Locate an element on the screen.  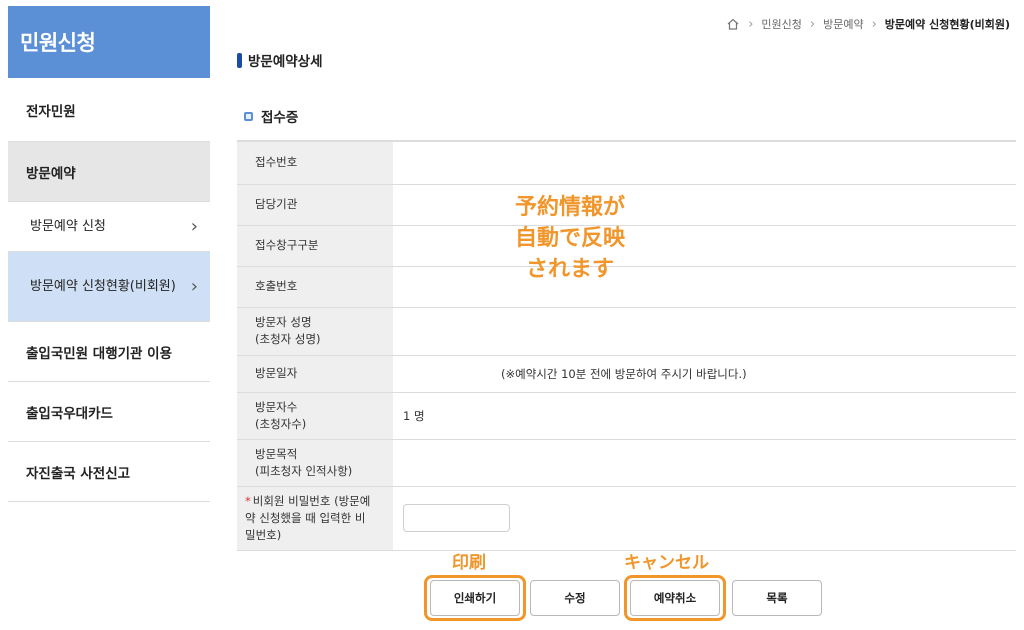
sidebar-item-label: 자진출국 사전신고 is located at coordinates (78, 473).